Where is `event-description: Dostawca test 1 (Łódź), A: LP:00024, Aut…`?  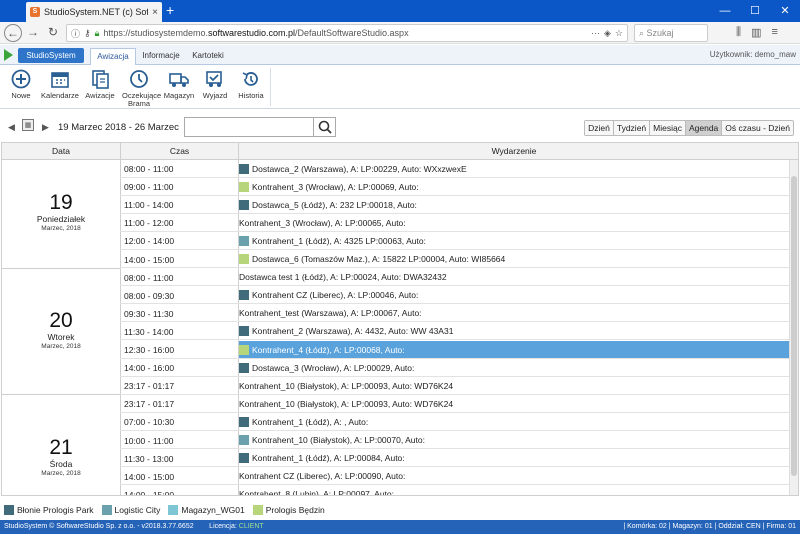
event-description: Dostawca test 1 (Łódź), A: LP:00024, Aut… is located at coordinates (343, 277).